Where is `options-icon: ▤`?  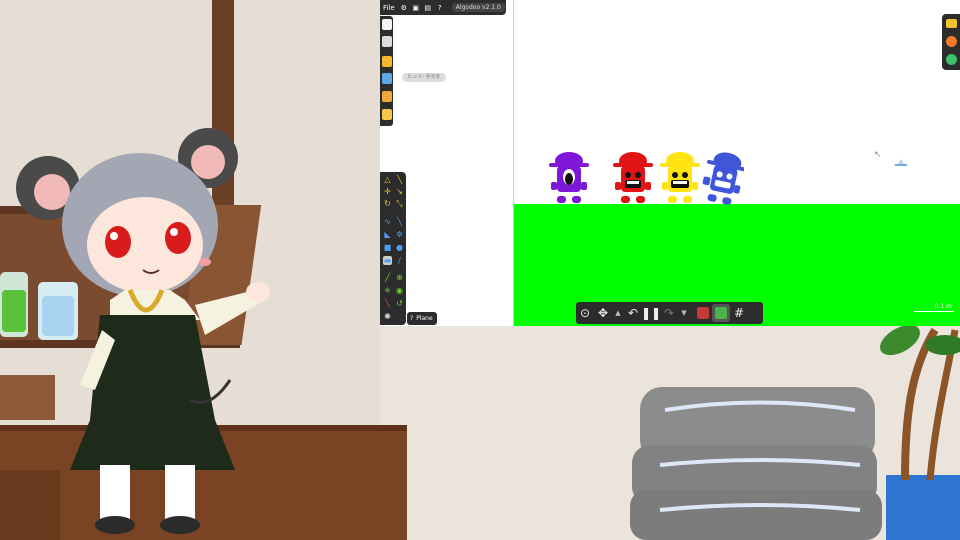
options-icon: ▤ is located at coordinates (428, 8).